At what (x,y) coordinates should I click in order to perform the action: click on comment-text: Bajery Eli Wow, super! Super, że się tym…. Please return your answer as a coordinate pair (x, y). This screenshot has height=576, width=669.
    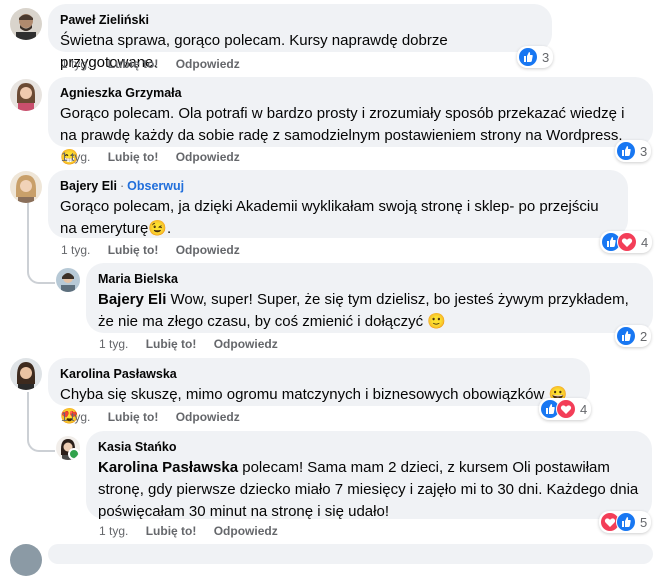
    Looking at the image, I should click on (369, 311).